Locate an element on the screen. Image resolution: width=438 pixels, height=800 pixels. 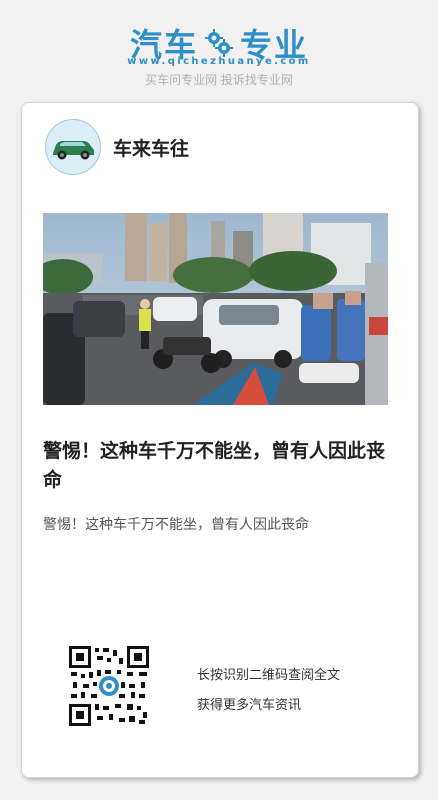
article-title: 警惕！这种车千万不能坐，曾有人因此丧命 is located at coordinates (221, 466).